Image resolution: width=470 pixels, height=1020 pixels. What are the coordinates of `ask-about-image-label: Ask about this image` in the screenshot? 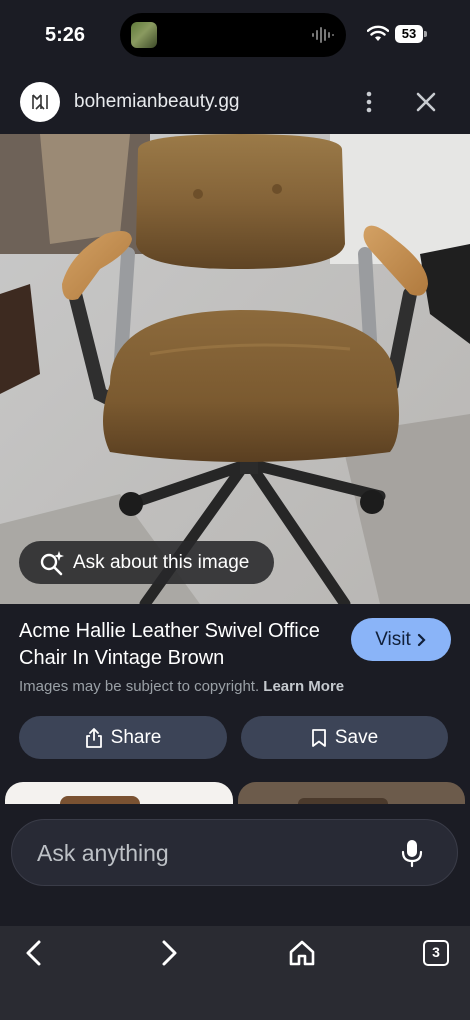 It's located at (161, 562).